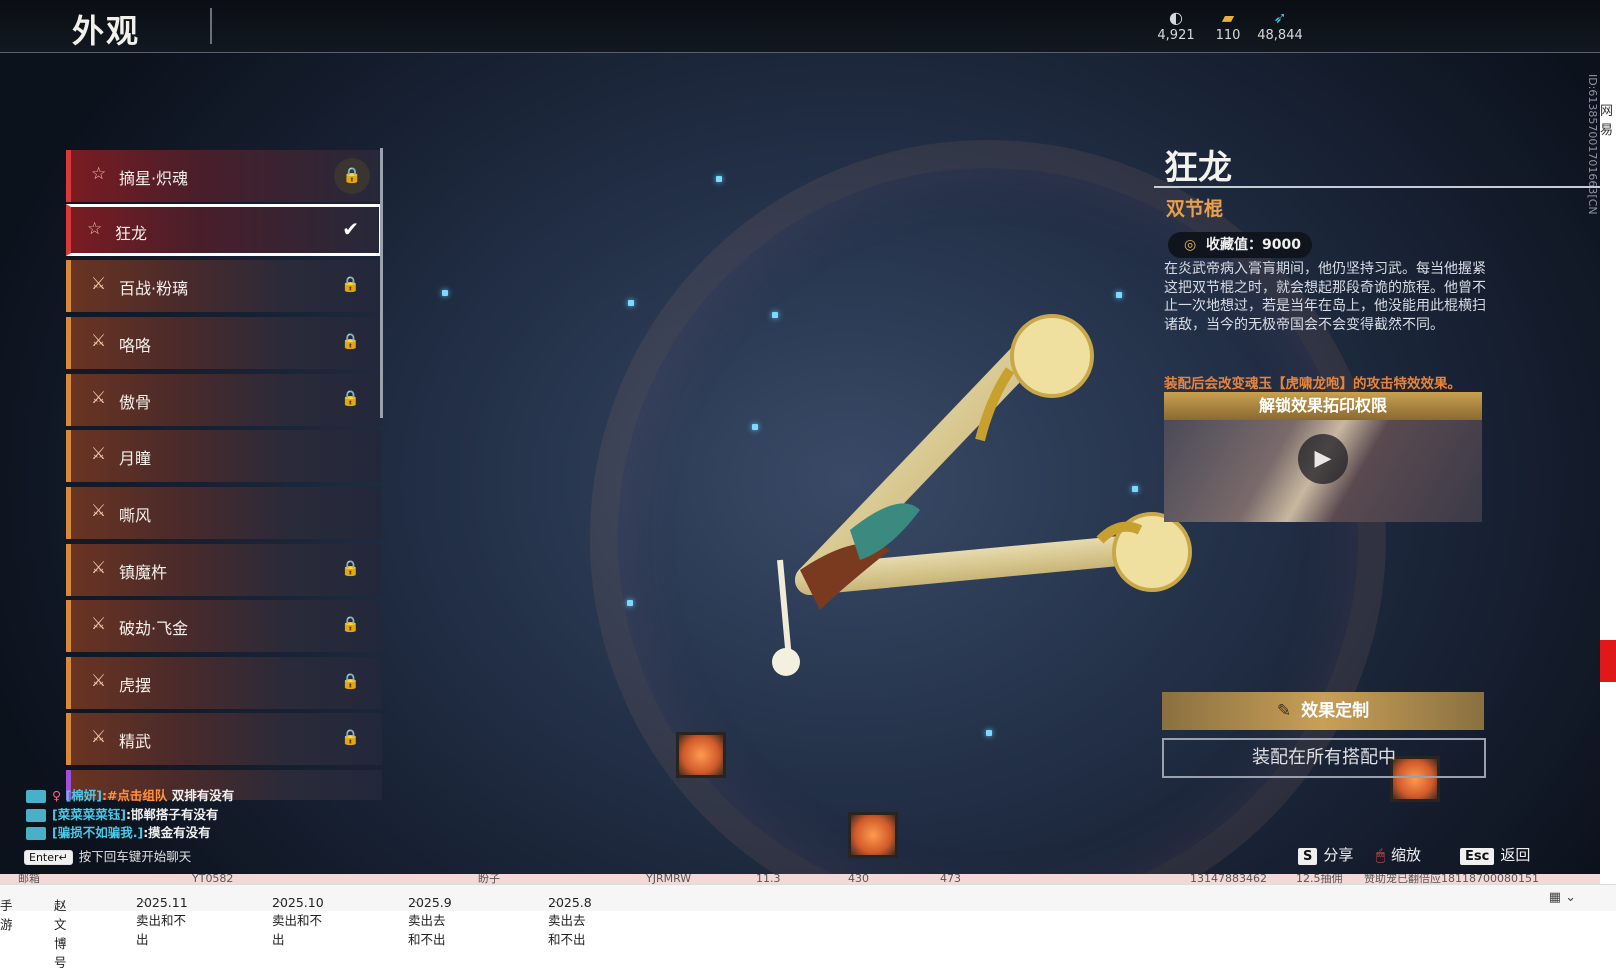 This screenshot has height=971, width=1616. I want to click on list-item-label: 摘星·炽魂, so click(154, 178).